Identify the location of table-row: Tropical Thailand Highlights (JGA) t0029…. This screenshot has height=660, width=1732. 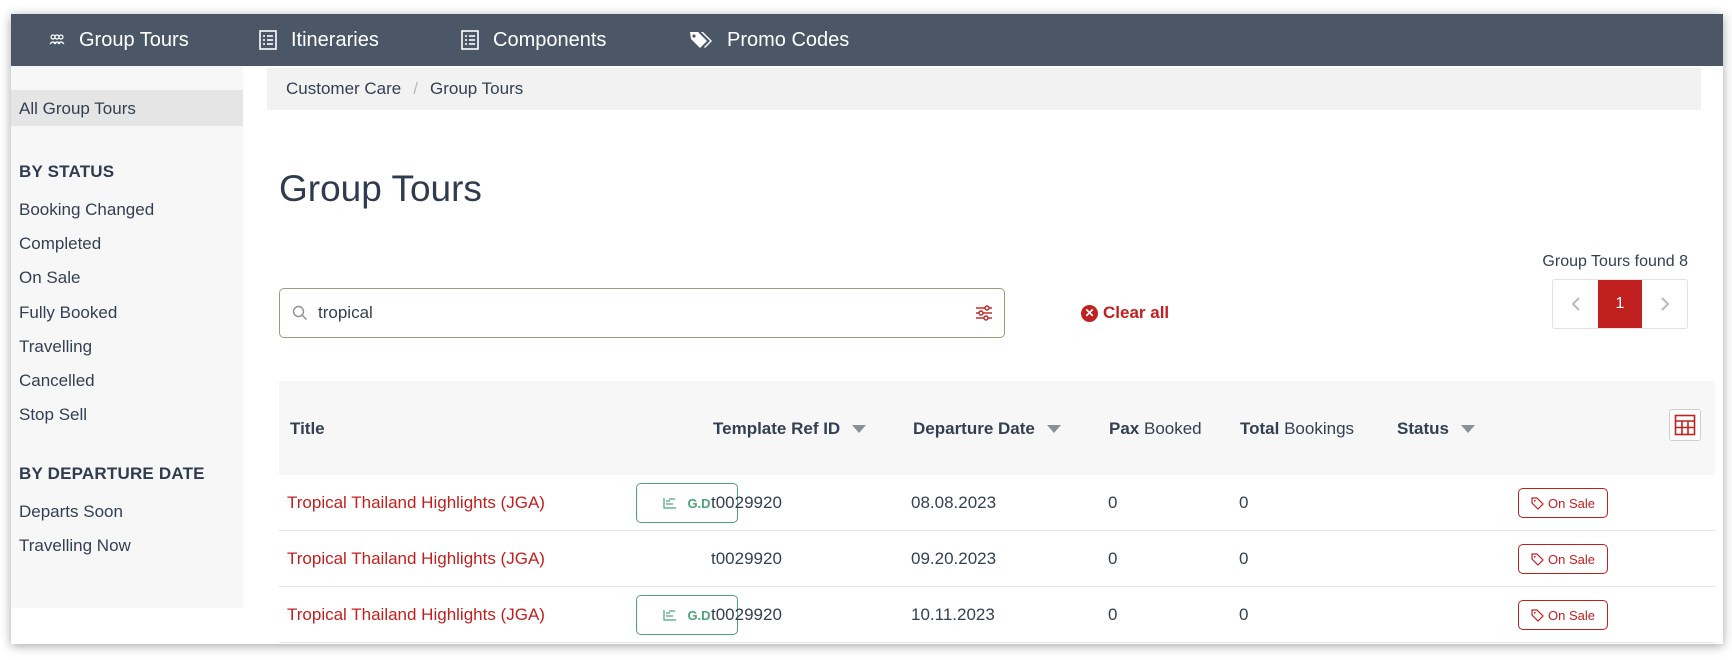
(997, 559).